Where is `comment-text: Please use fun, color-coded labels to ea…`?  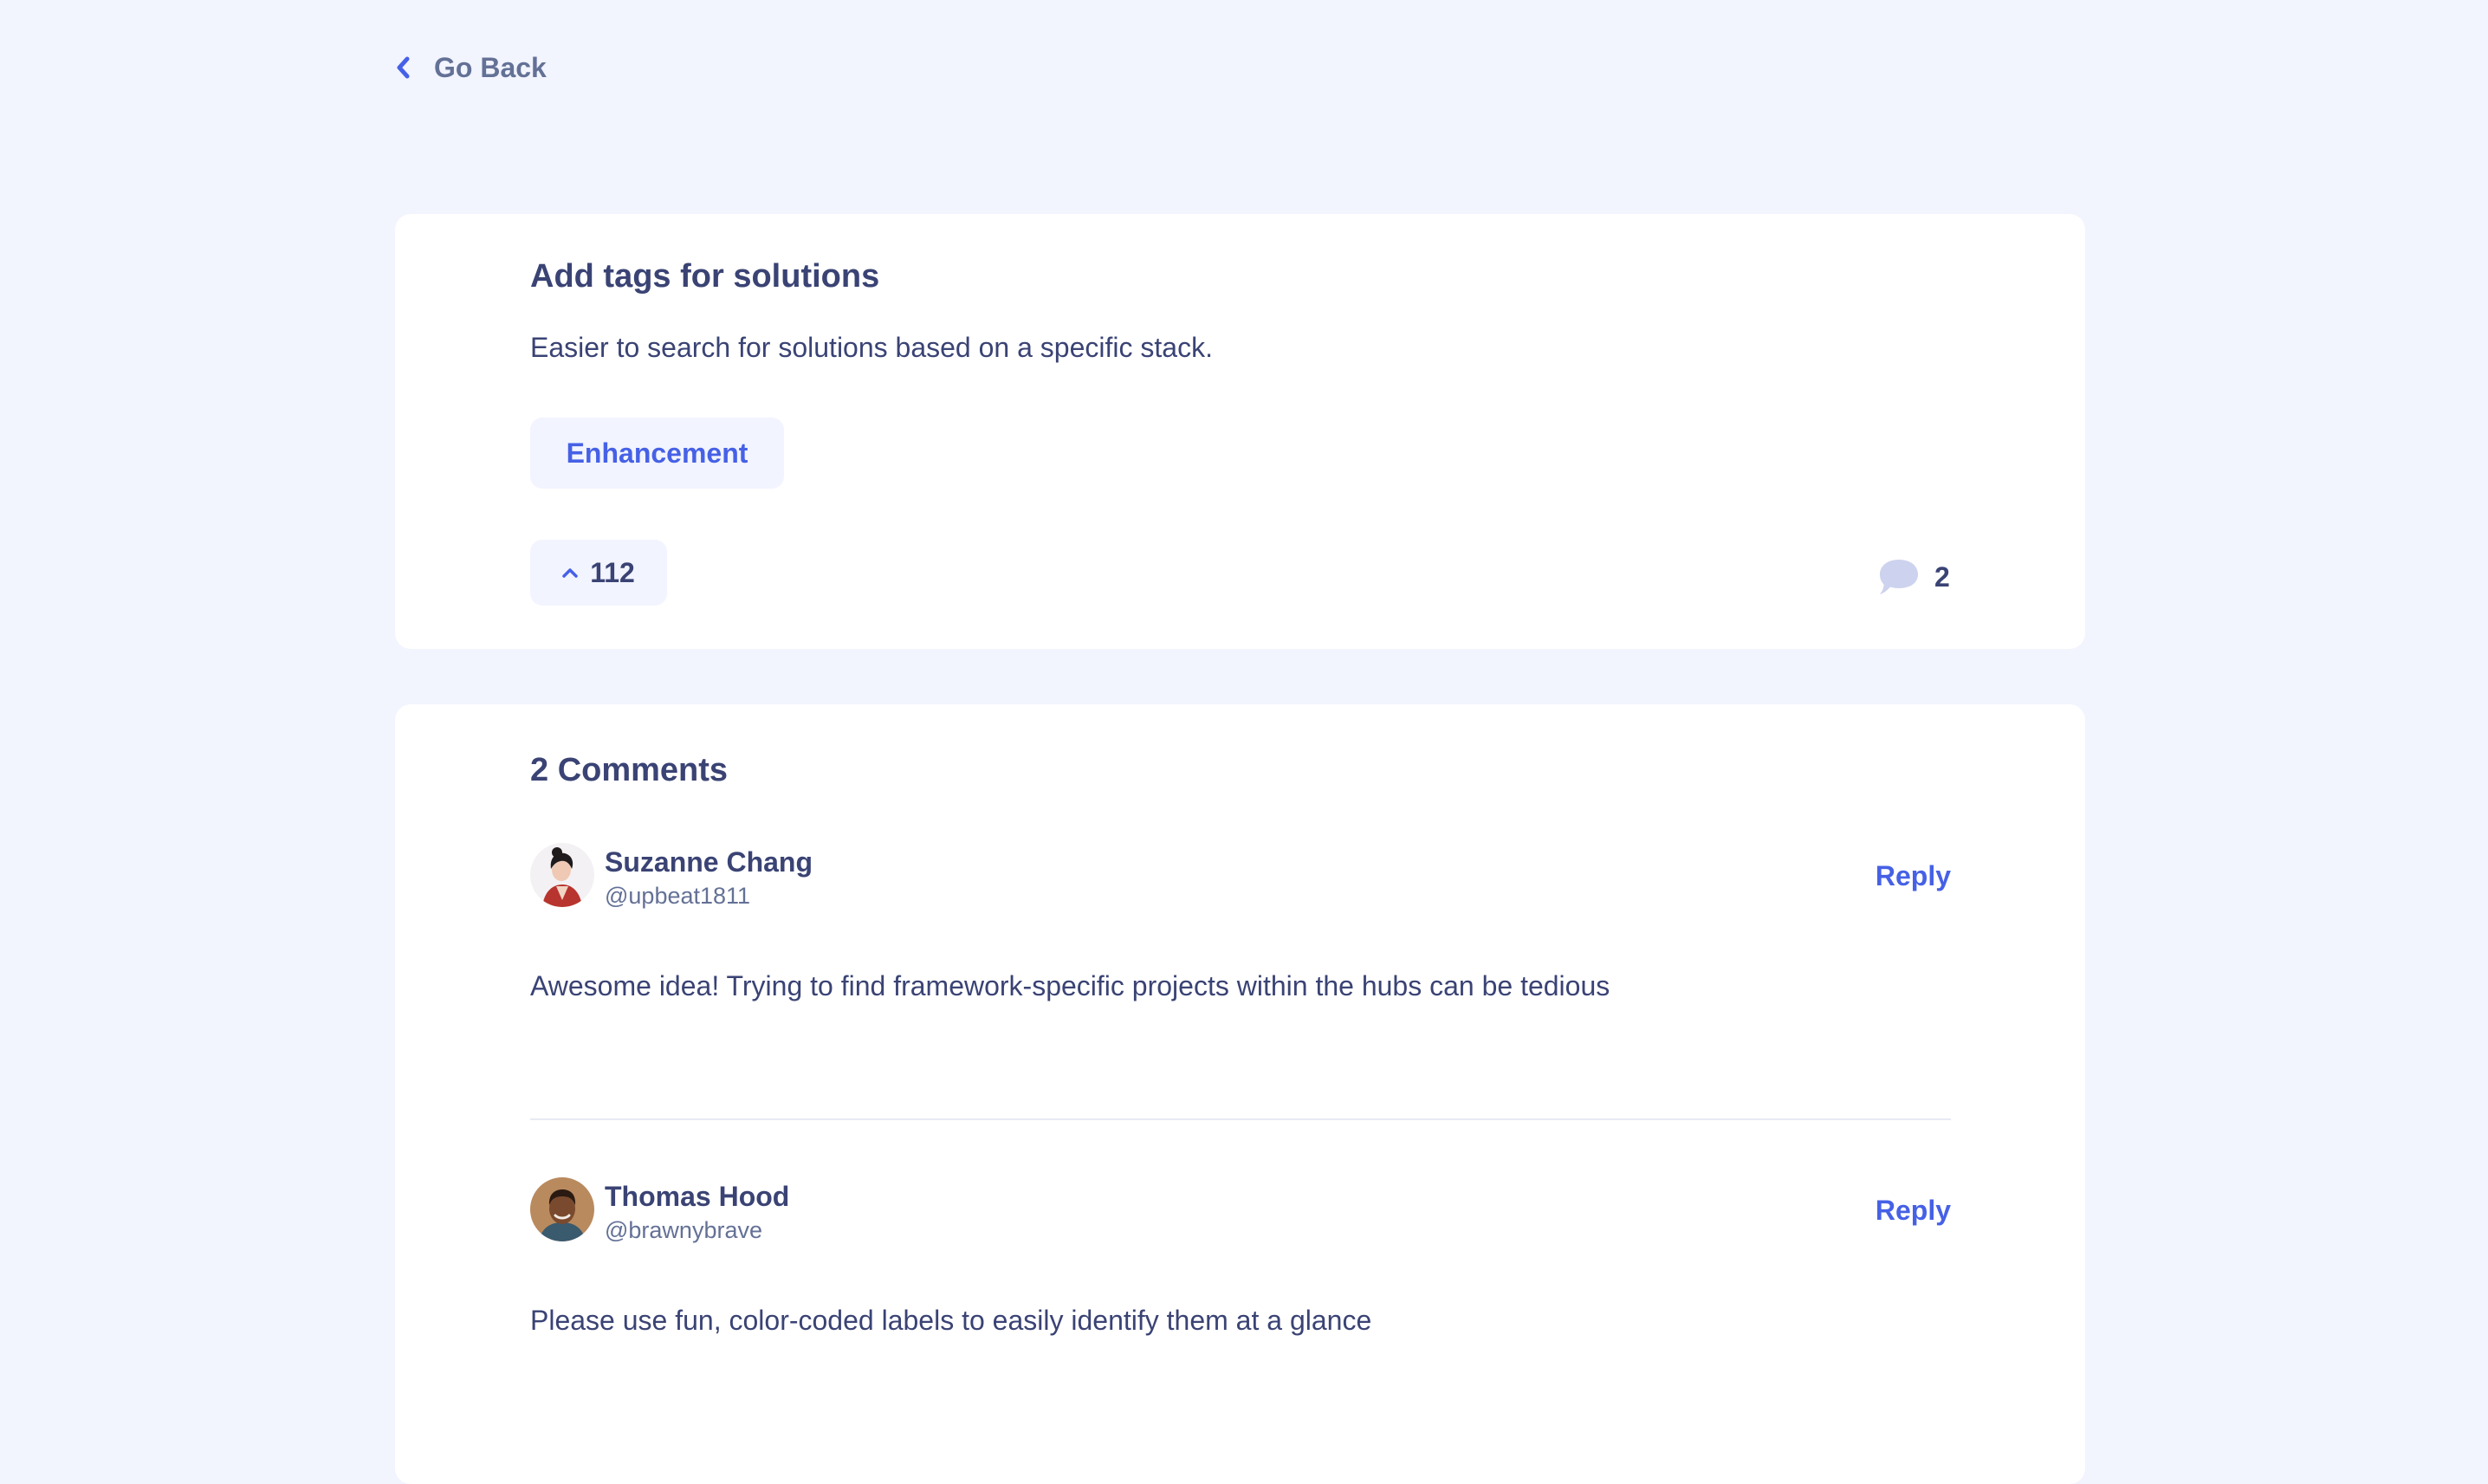 comment-text: Please use fun, color-coded labels to ea… is located at coordinates (951, 1320).